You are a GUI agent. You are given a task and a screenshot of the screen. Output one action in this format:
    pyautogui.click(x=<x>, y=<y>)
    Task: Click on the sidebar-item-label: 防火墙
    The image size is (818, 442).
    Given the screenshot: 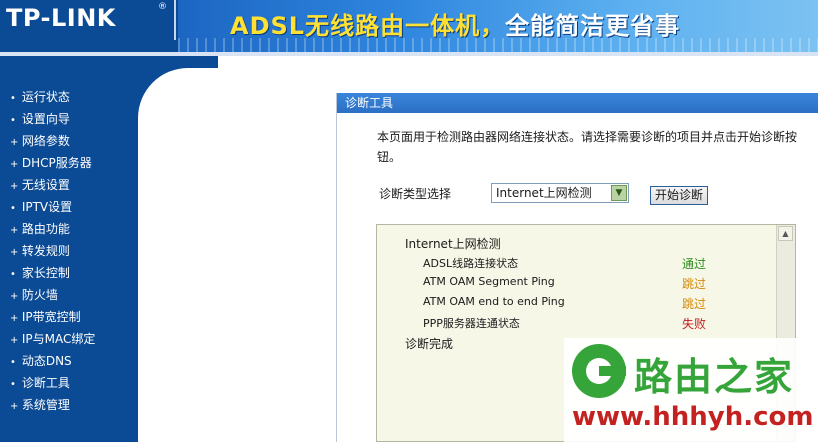 What is the action you would take?
    pyautogui.click(x=39, y=295)
    